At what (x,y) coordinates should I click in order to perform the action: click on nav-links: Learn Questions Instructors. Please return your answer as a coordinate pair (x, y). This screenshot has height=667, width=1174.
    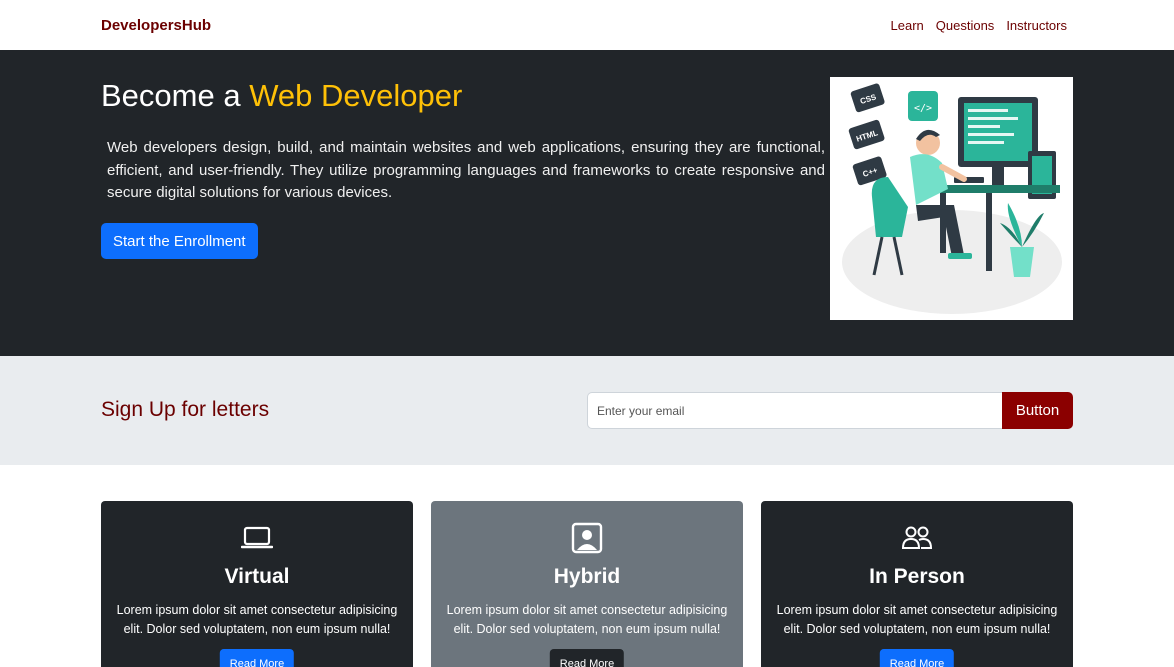
    Looking at the image, I should click on (979, 25).